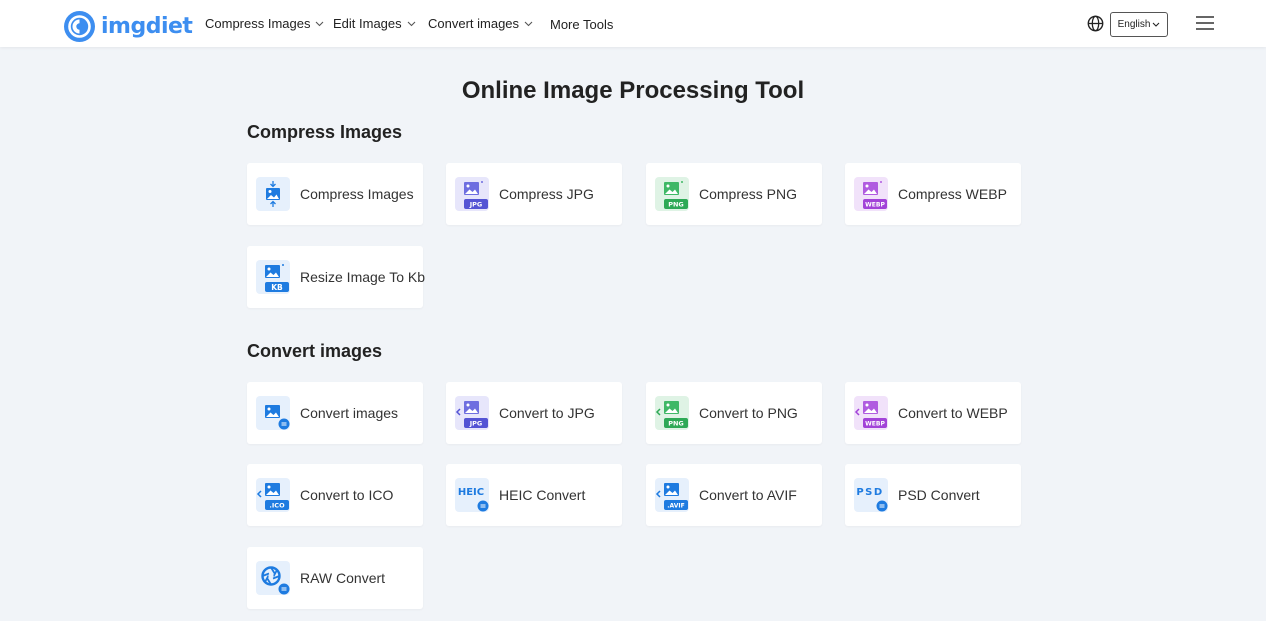 This screenshot has width=1266, height=621. Describe the element at coordinates (277, 287) in the screenshot. I see `kb-badge: KB` at that location.